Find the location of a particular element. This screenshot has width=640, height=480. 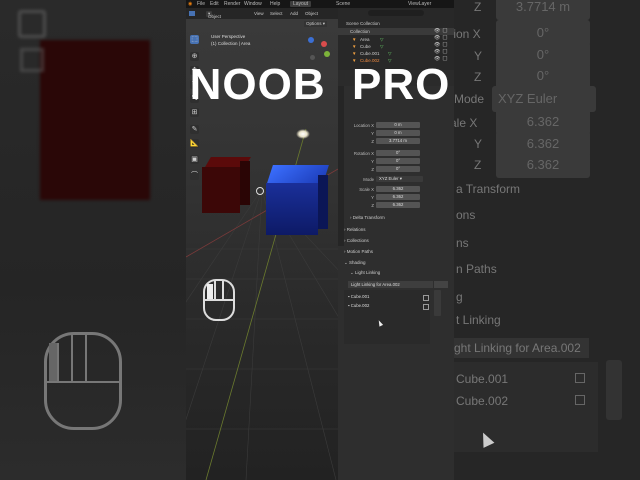

navigation-gizmo is located at coordinates (318, 49).